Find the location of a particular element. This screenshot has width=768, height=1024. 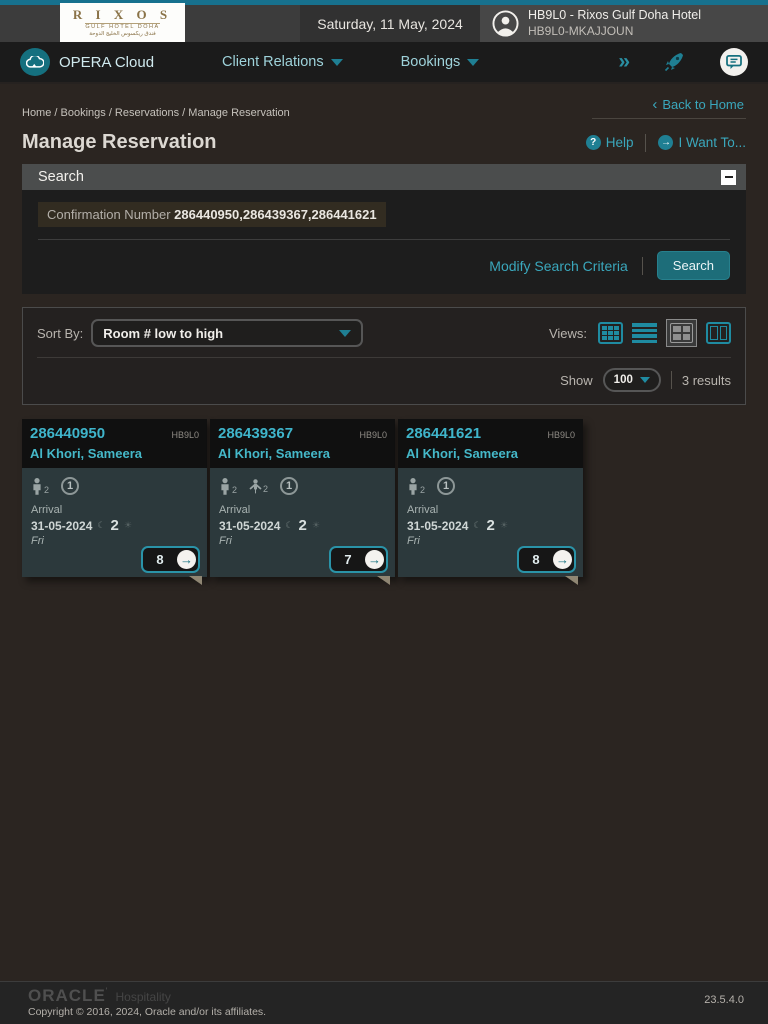

results-count: 3 results is located at coordinates (706, 380).